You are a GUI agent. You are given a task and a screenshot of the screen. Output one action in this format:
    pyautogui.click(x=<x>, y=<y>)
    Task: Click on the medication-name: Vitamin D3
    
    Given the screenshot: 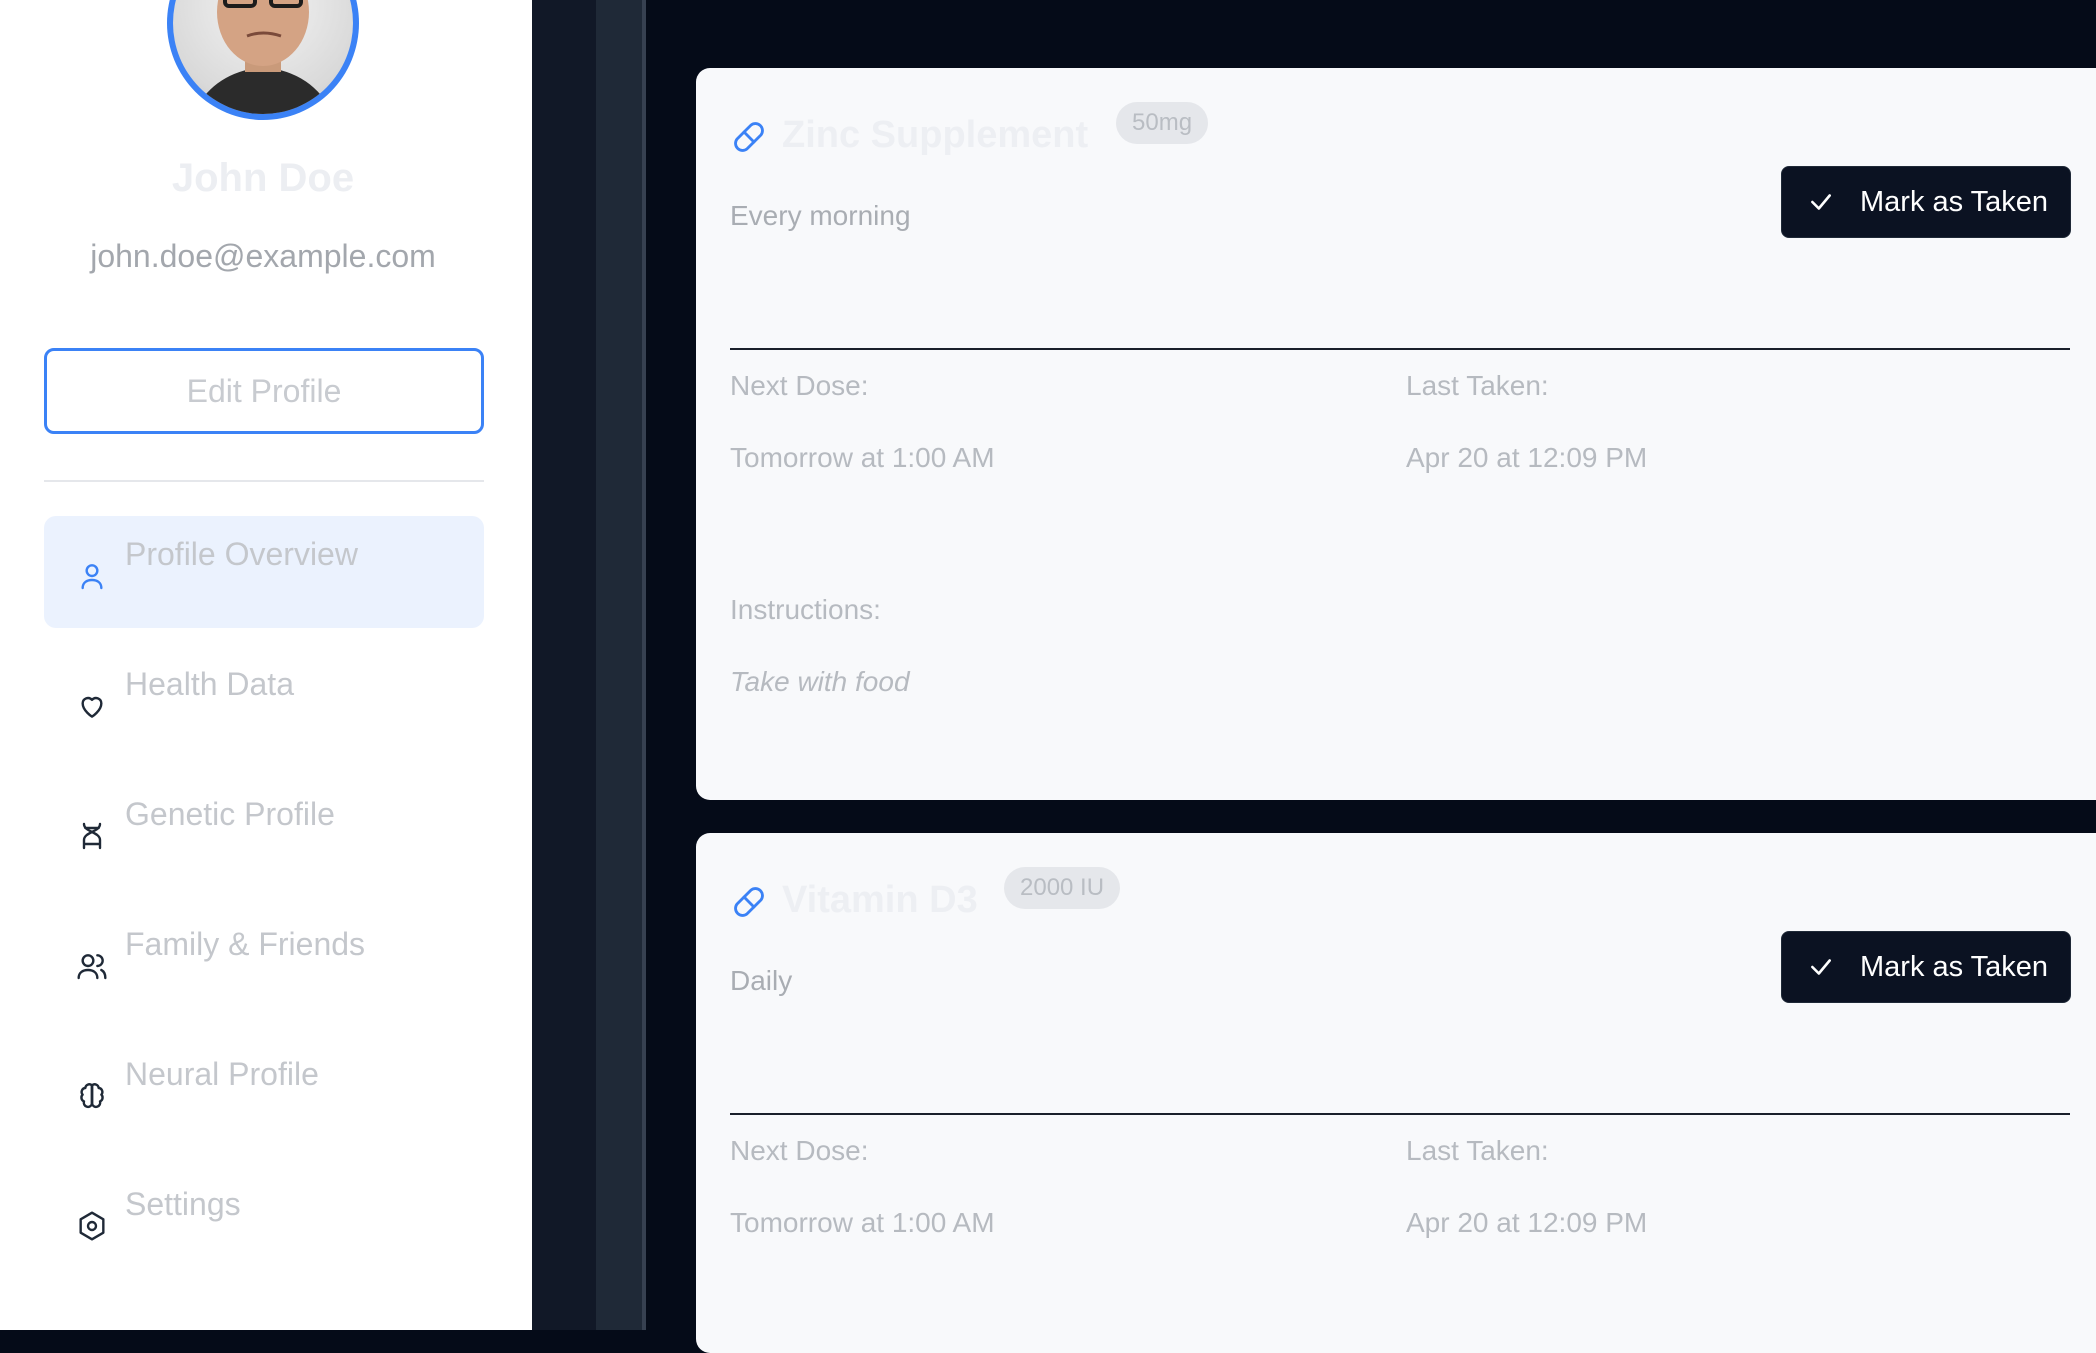 What is the action you would take?
    pyautogui.click(x=880, y=900)
    